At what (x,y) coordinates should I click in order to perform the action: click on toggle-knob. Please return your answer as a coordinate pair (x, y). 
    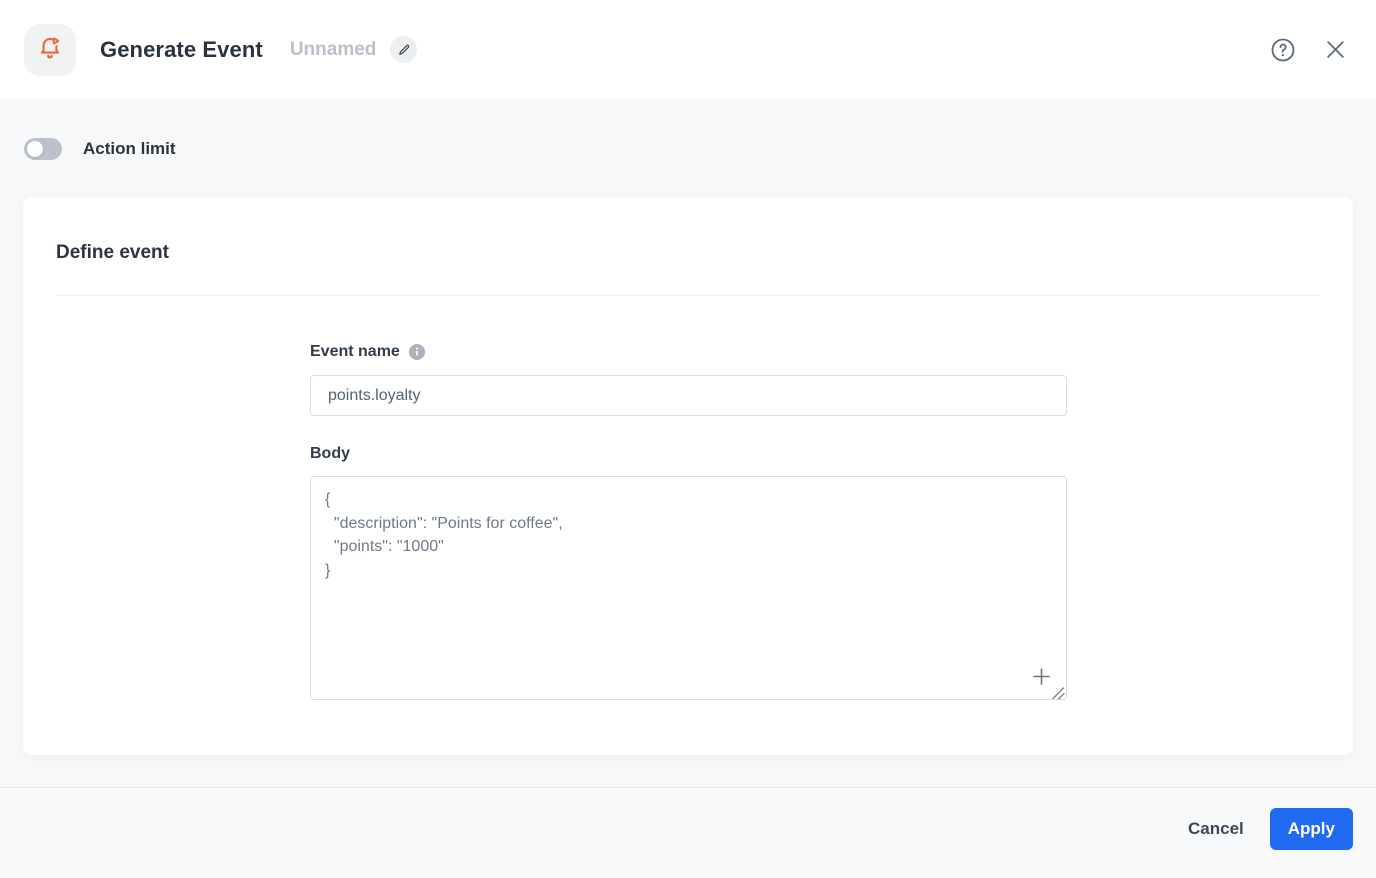
    Looking at the image, I should click on (35, 149).